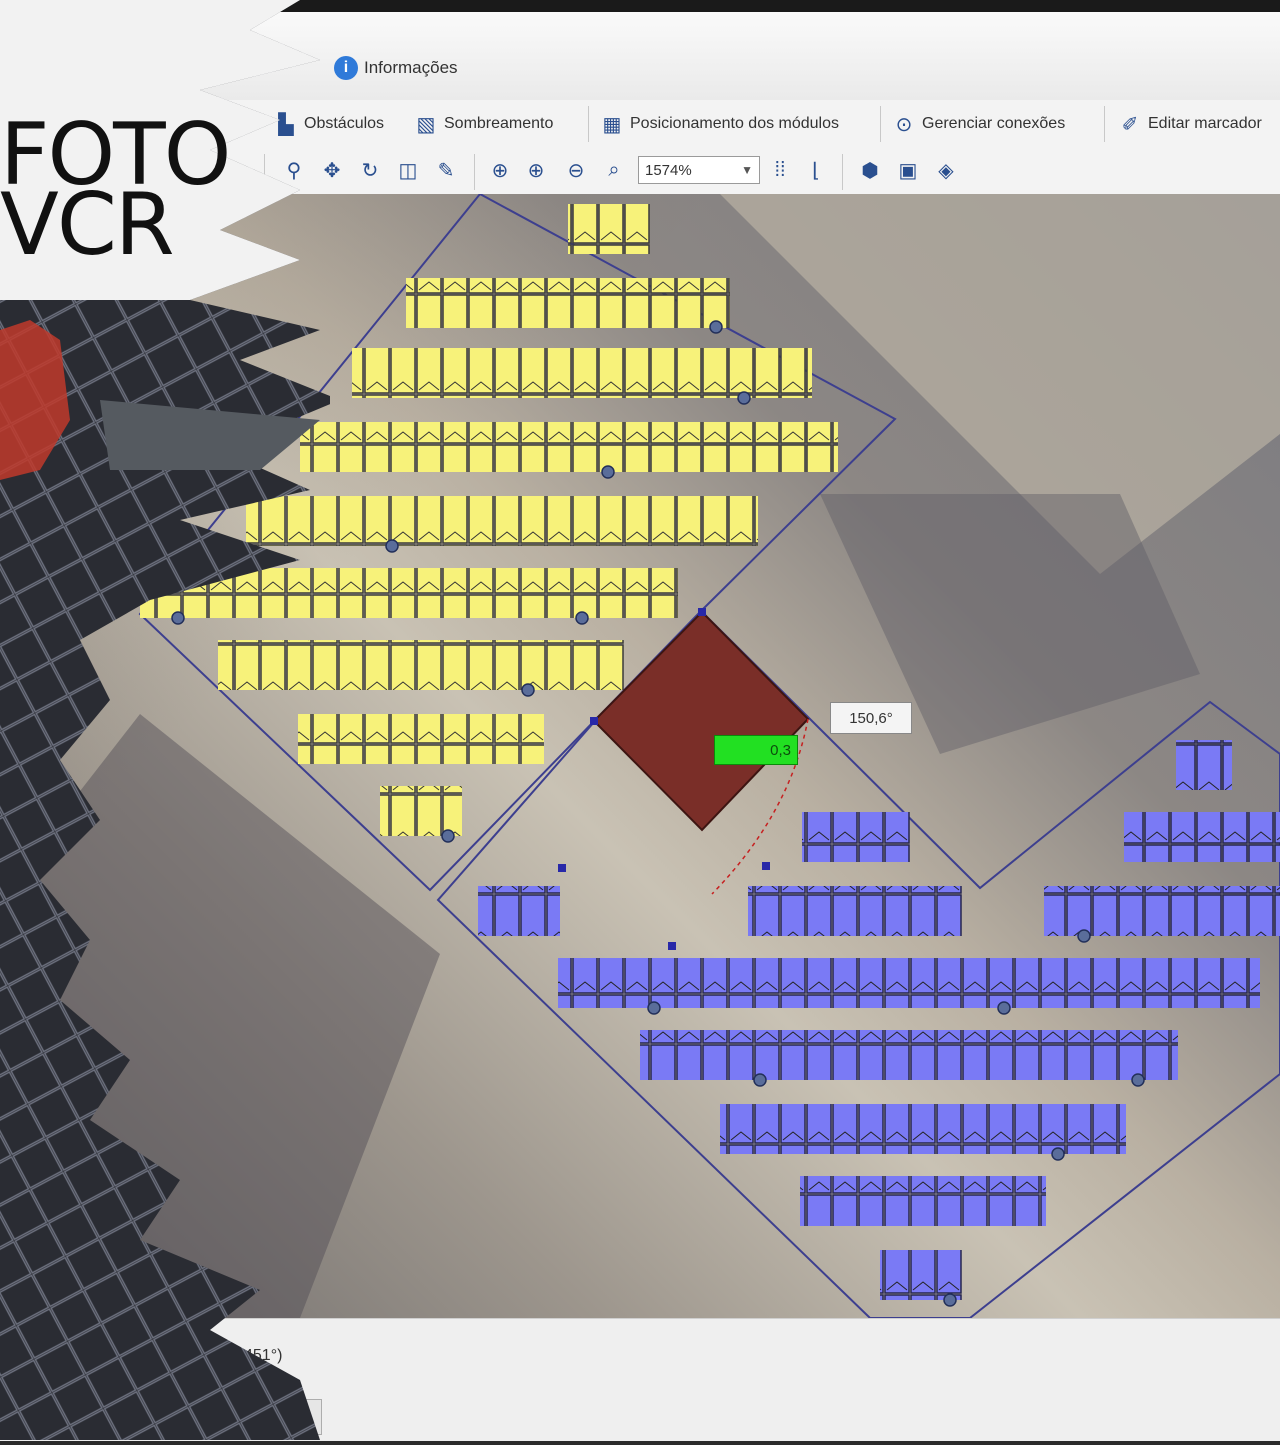  What do you see at coordinates (411, 67) in the screenshot?
I see `menu-info-label: Informações` at bounding box center [411, 67].